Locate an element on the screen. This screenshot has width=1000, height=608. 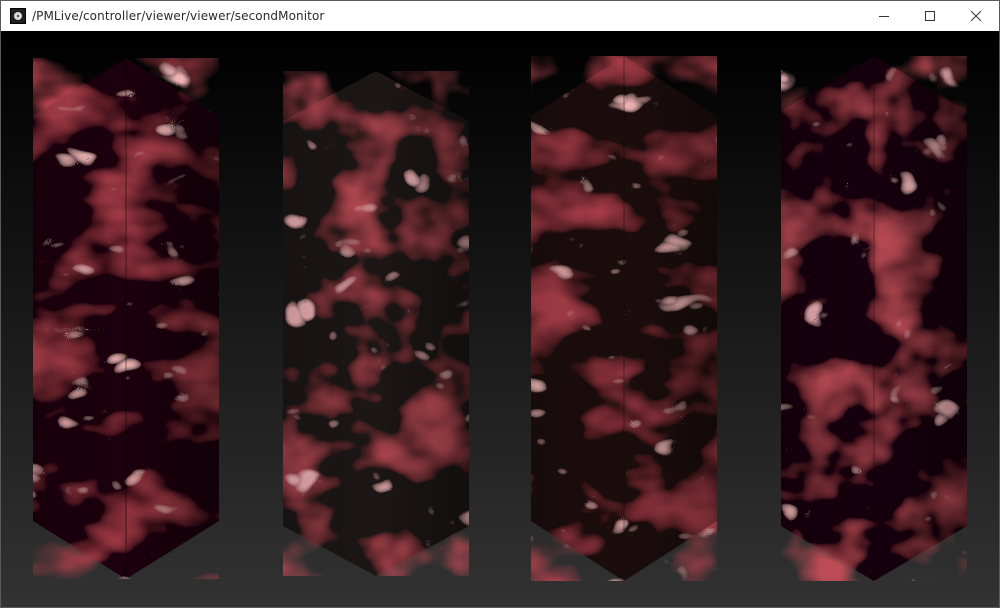
minimize-icon is located at coordinates (884, 16).